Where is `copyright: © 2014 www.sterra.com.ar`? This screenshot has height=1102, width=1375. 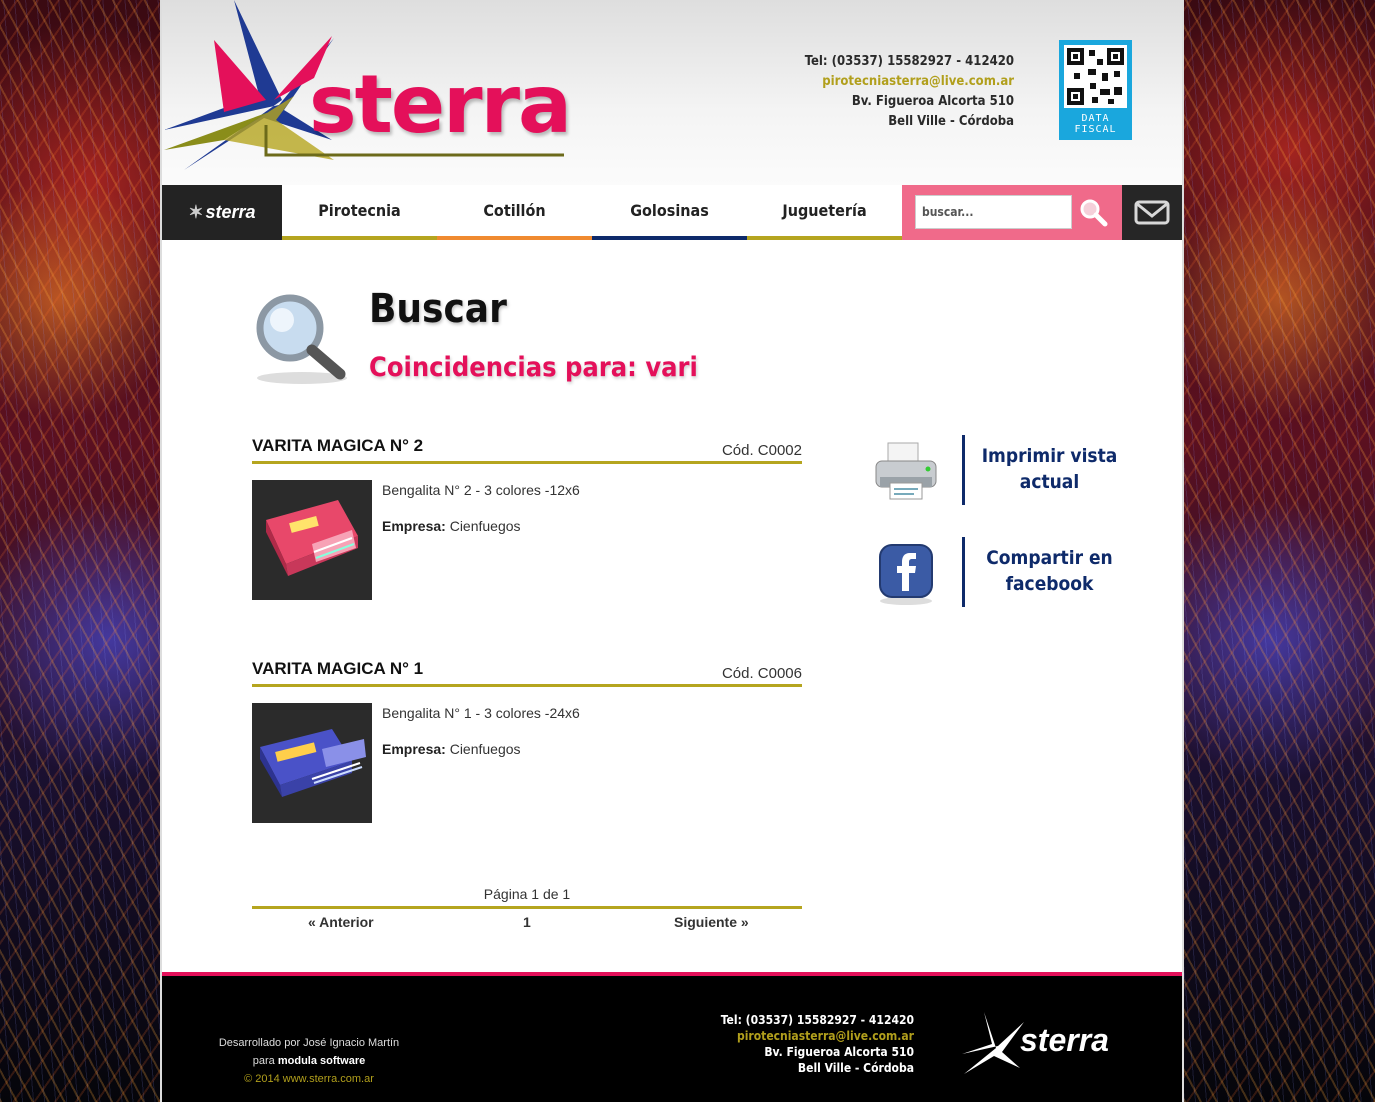
copyright: © 2014 www.sterra.com.ar is located at coordinates (309, 1079).